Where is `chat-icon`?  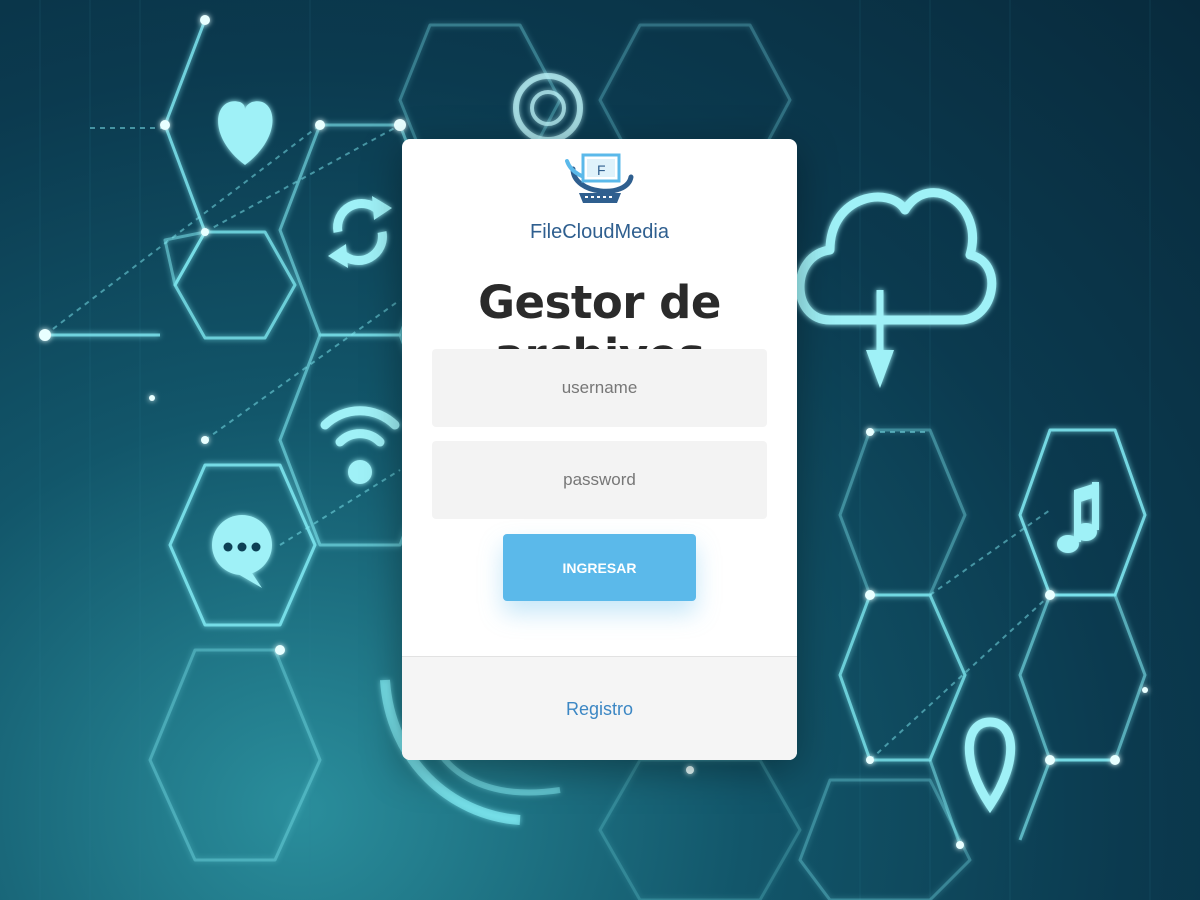
chat-icon is located at coordinates (242, 551).